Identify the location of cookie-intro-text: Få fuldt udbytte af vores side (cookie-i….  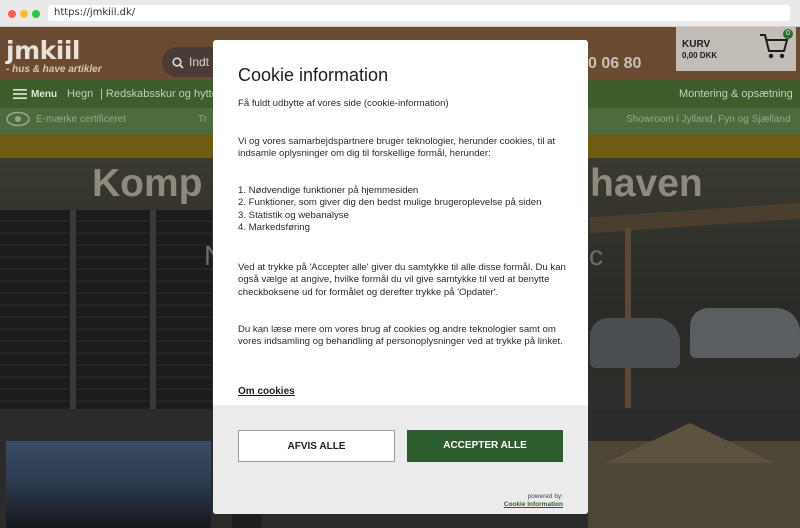
(343, 103).